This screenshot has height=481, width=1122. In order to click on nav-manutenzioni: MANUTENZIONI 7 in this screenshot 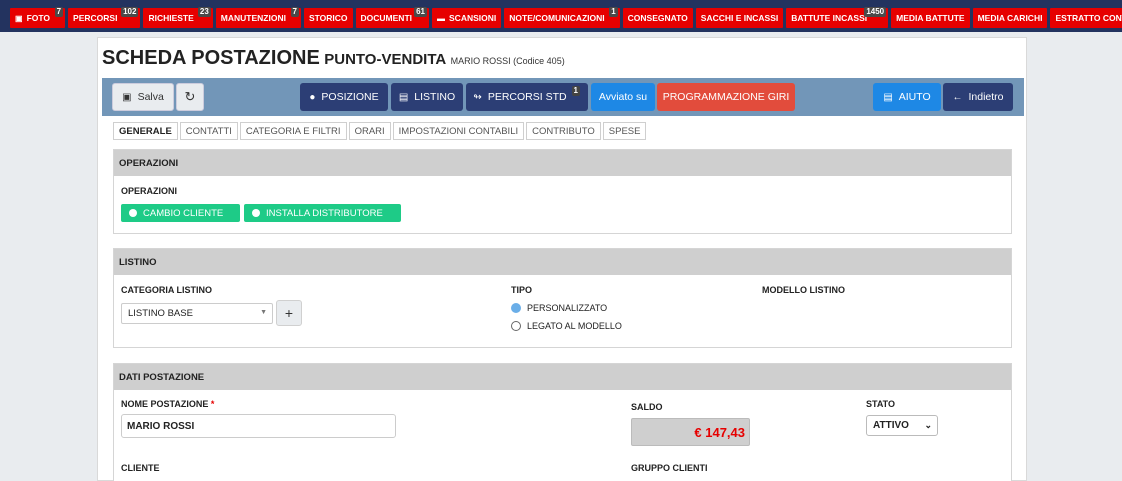, I will do `click(258, 17)`.